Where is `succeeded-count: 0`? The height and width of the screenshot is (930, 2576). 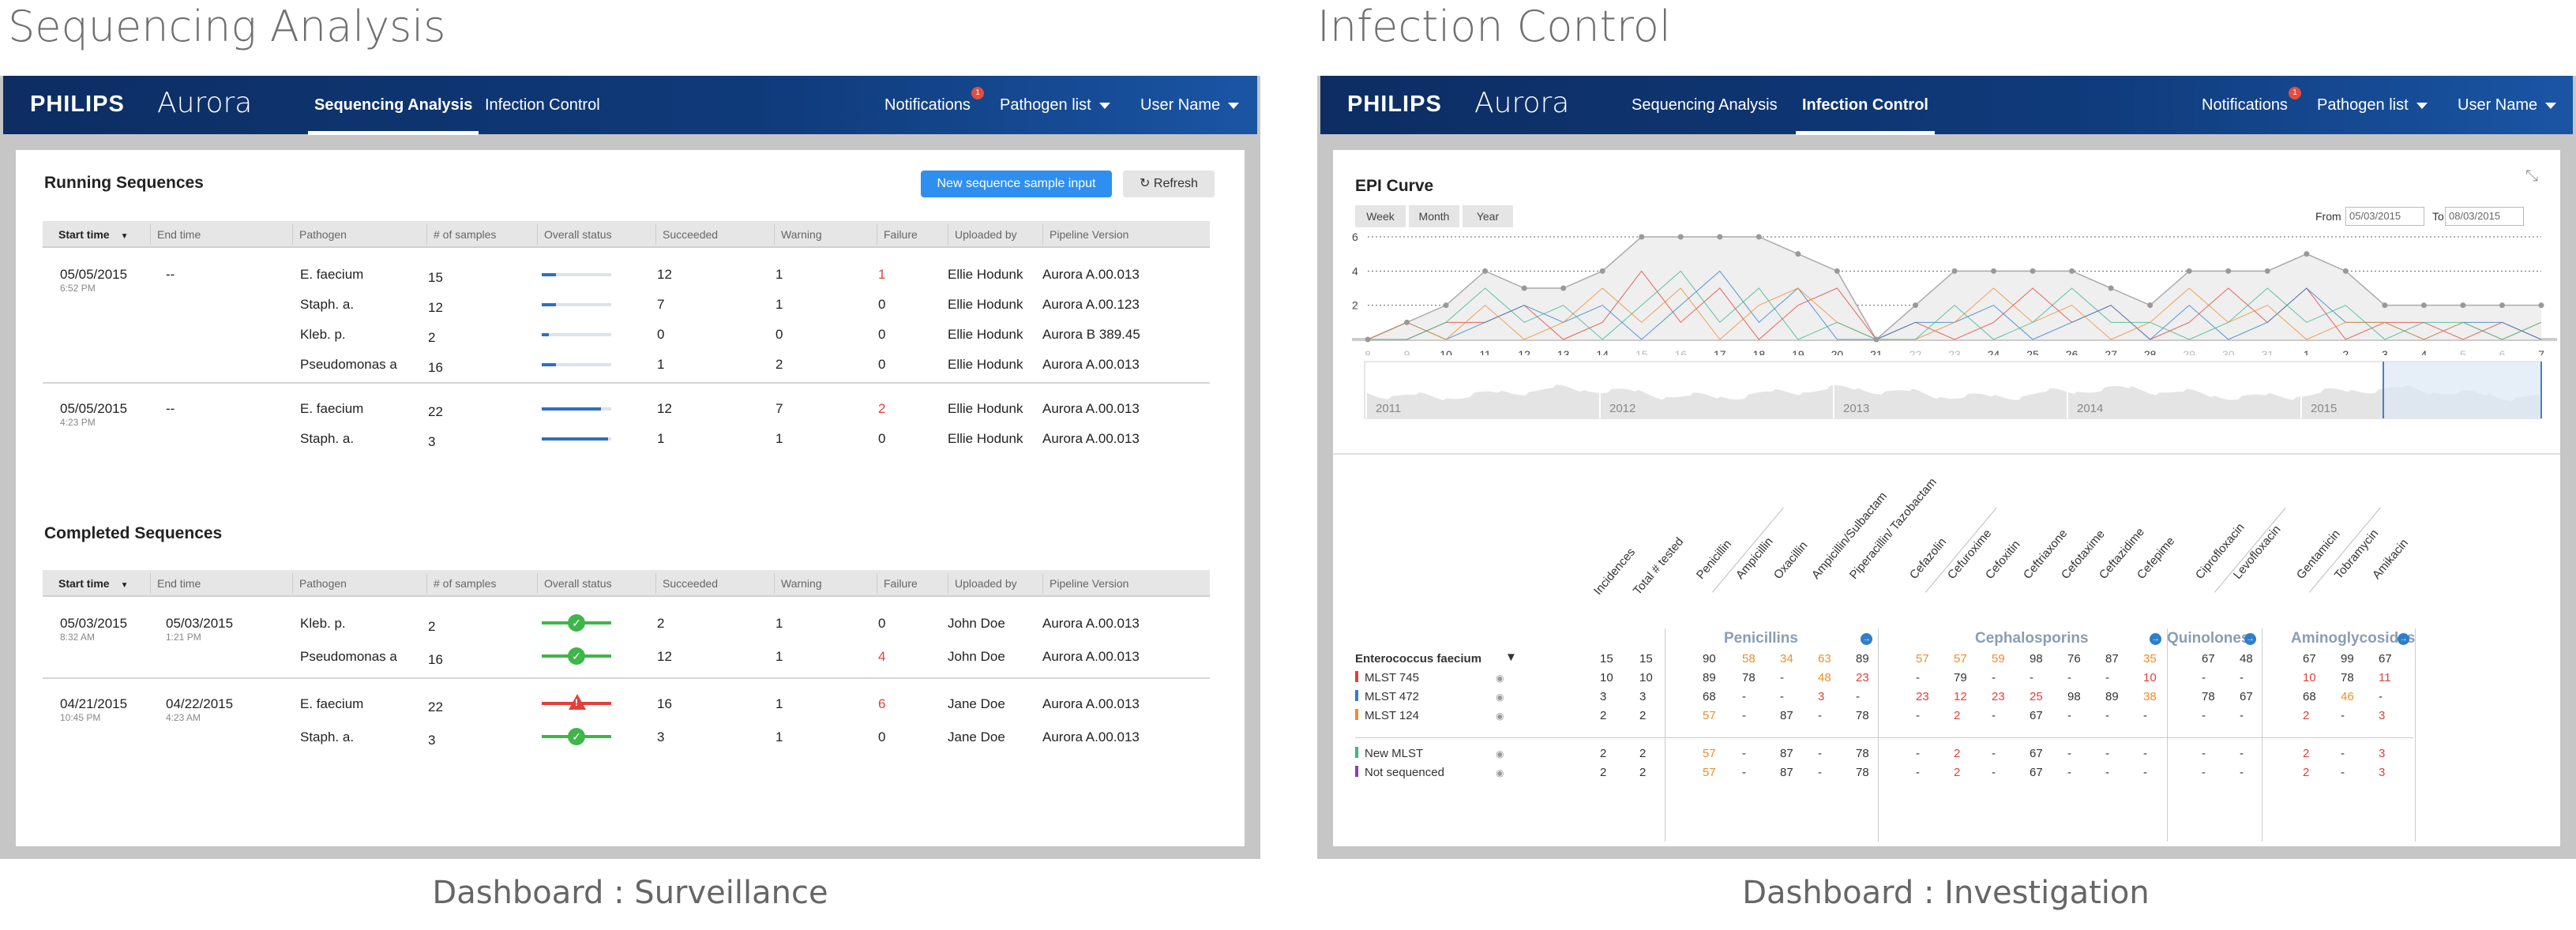
succeeded-count: 0 is located at coordinates (661, 334).